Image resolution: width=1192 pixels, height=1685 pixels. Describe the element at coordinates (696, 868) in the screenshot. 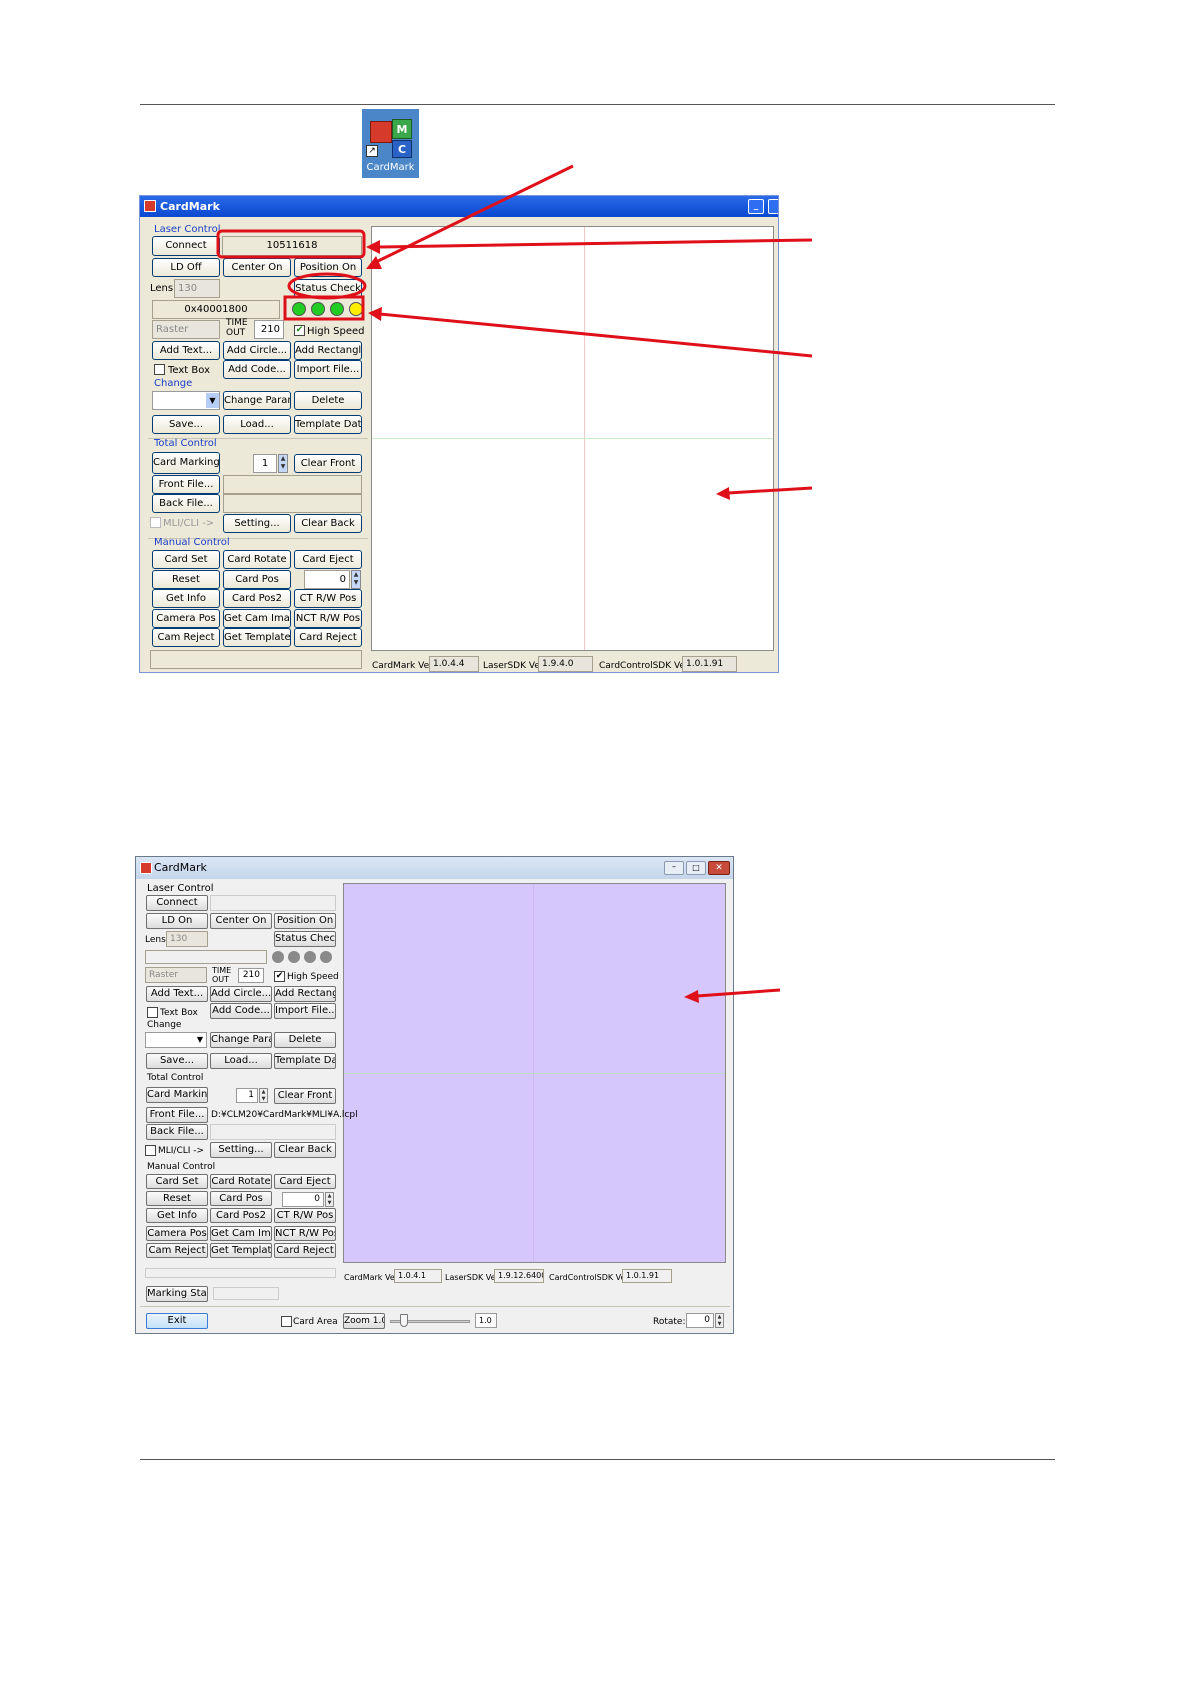

I see `maximize-button: □` at that location.